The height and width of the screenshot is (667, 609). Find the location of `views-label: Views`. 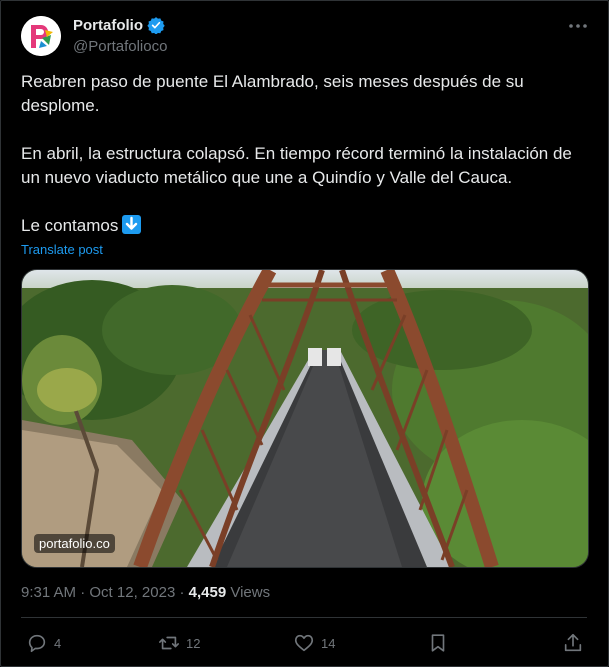

views-label: Views is located at coordinates (250, 592).